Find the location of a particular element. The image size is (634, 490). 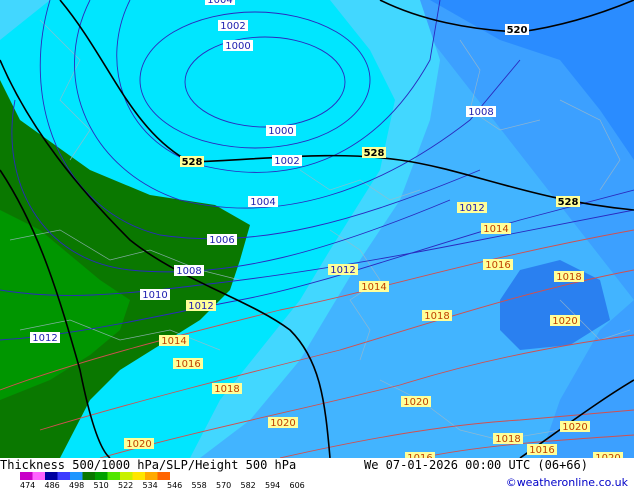

legend-tick-label: 570 is located at coordinates (223, 485).